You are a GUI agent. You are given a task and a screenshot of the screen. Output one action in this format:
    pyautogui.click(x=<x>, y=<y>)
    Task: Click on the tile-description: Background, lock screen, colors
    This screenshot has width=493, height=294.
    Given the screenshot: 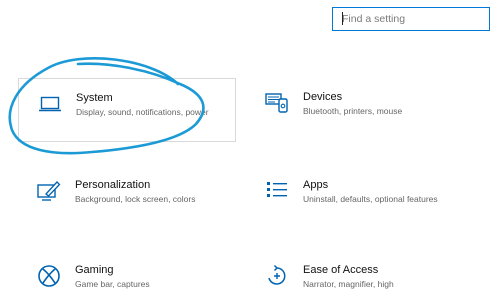 What is the action you would take?
    pyautogui.click(x=135, y=199)
    